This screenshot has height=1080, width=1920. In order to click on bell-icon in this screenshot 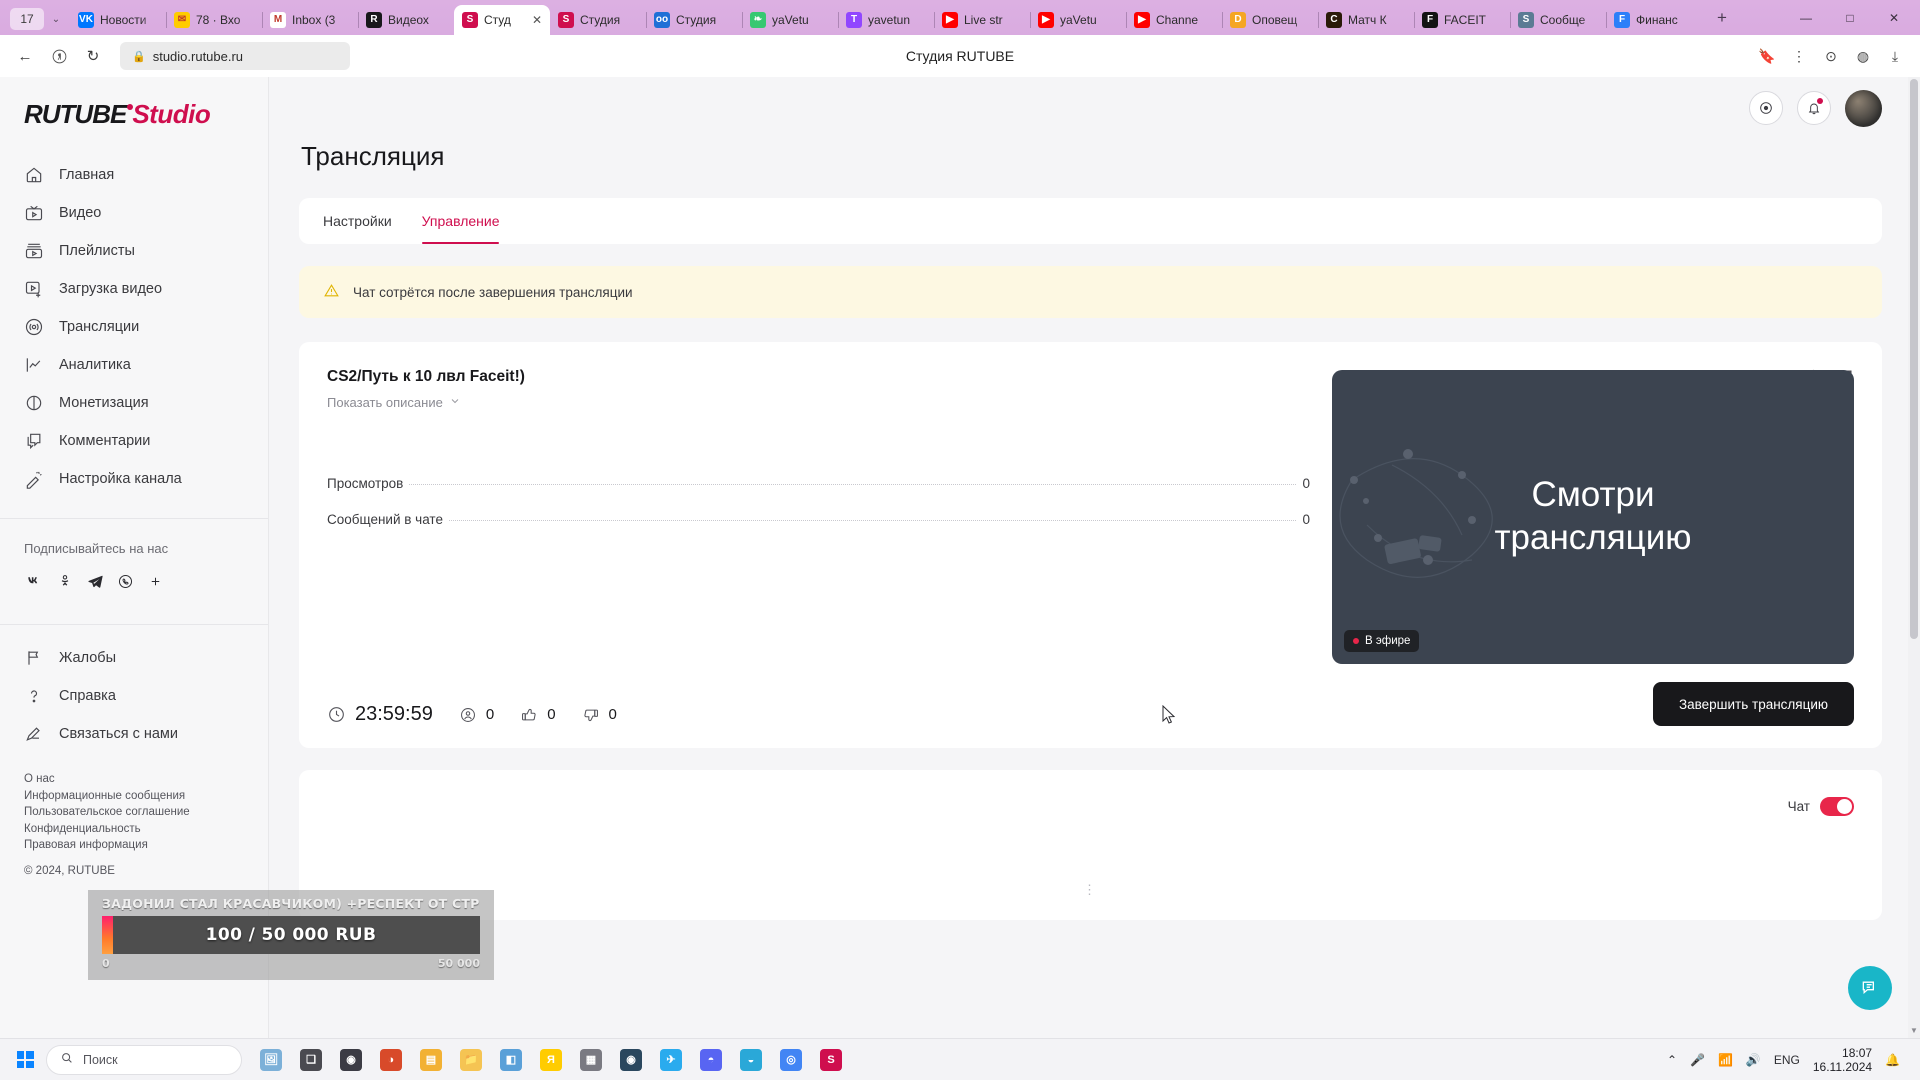, I will do `click(1814, 108)`.